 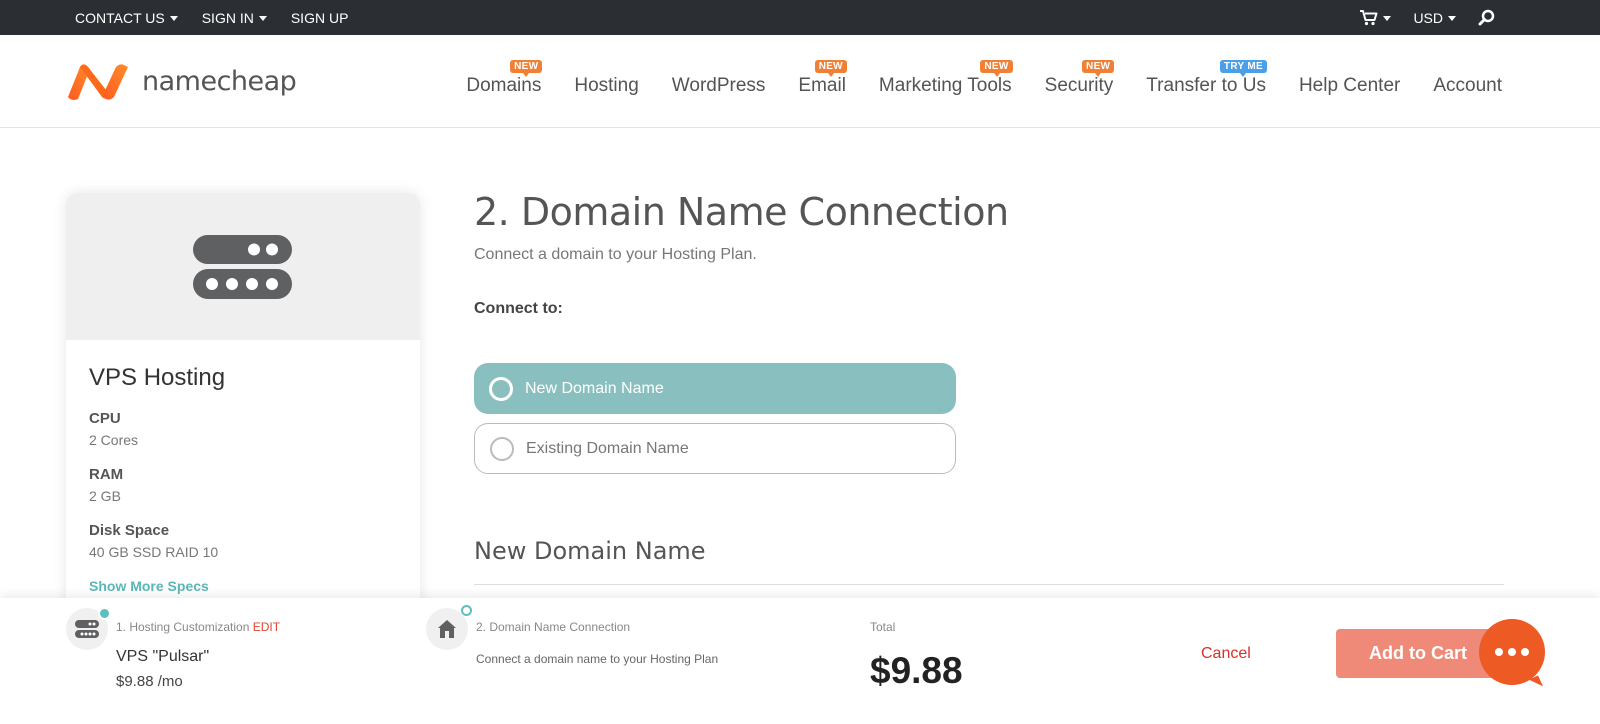 I want to click on option-existing-domain: Existing Domain Name, so click(x=715, y=448).